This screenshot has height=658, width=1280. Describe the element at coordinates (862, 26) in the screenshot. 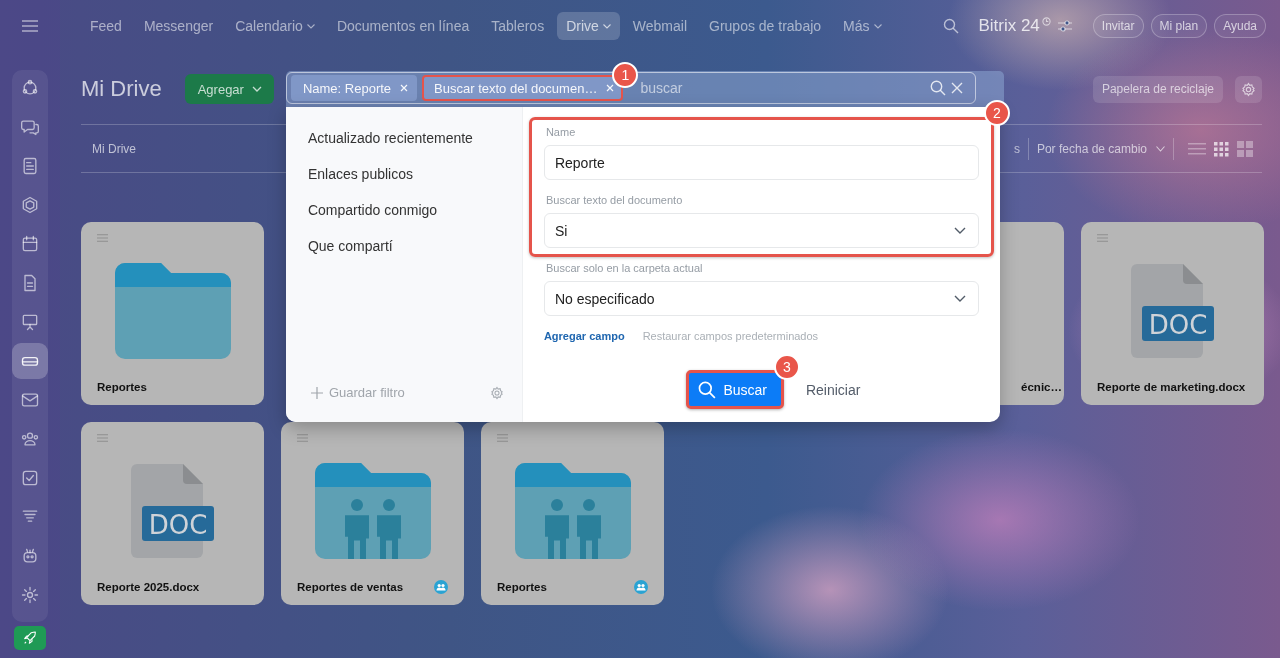

I see `nav-tab: Más` at that location.